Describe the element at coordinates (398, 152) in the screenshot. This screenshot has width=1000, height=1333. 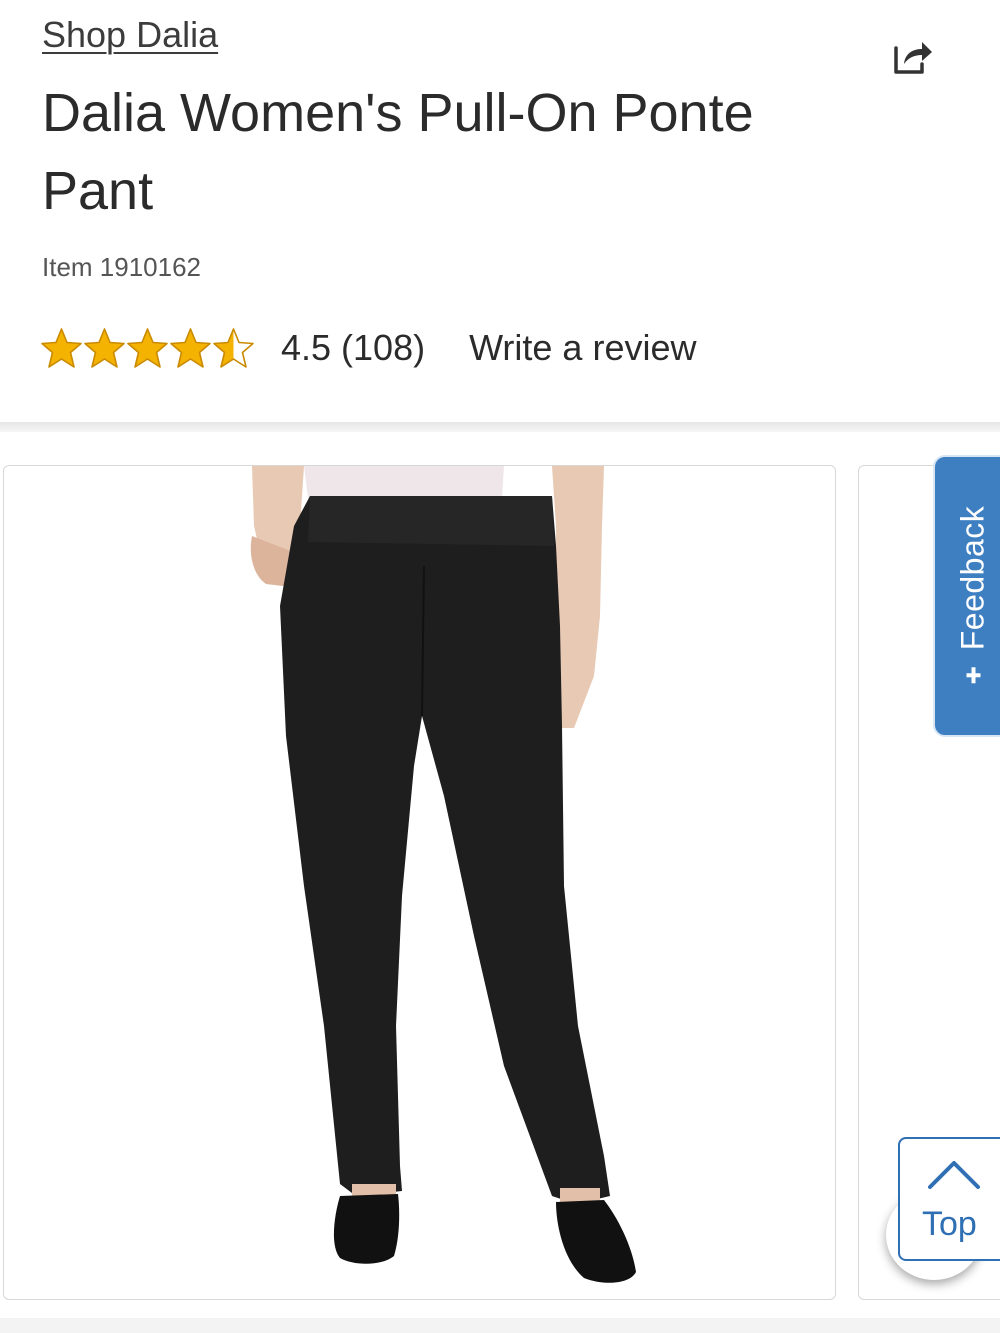
I see `product-title: Dalia Women's Pull-On Ponte Pant` at that location.